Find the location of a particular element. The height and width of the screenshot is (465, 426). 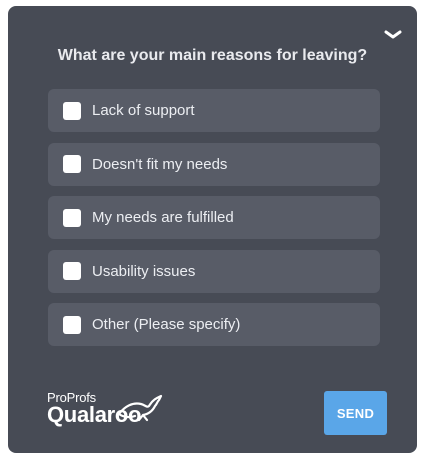

option-lack-of-support: Lack of support is located at coordinates (214, 110).